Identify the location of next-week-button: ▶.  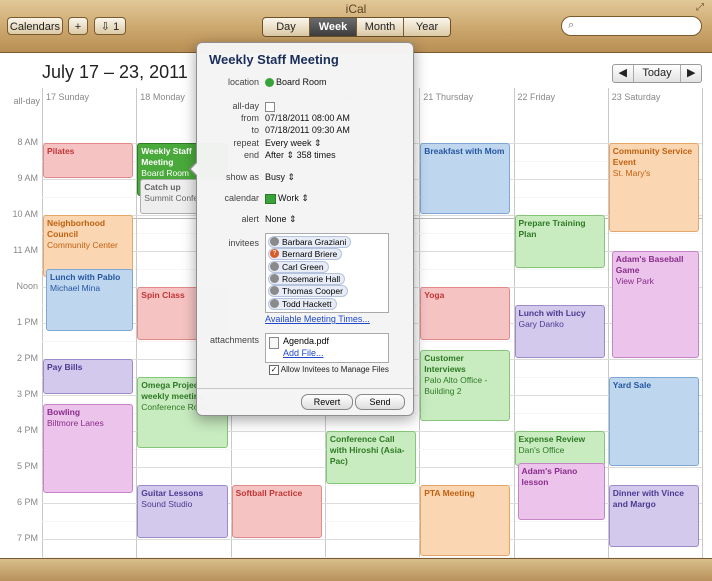
(691, 73).